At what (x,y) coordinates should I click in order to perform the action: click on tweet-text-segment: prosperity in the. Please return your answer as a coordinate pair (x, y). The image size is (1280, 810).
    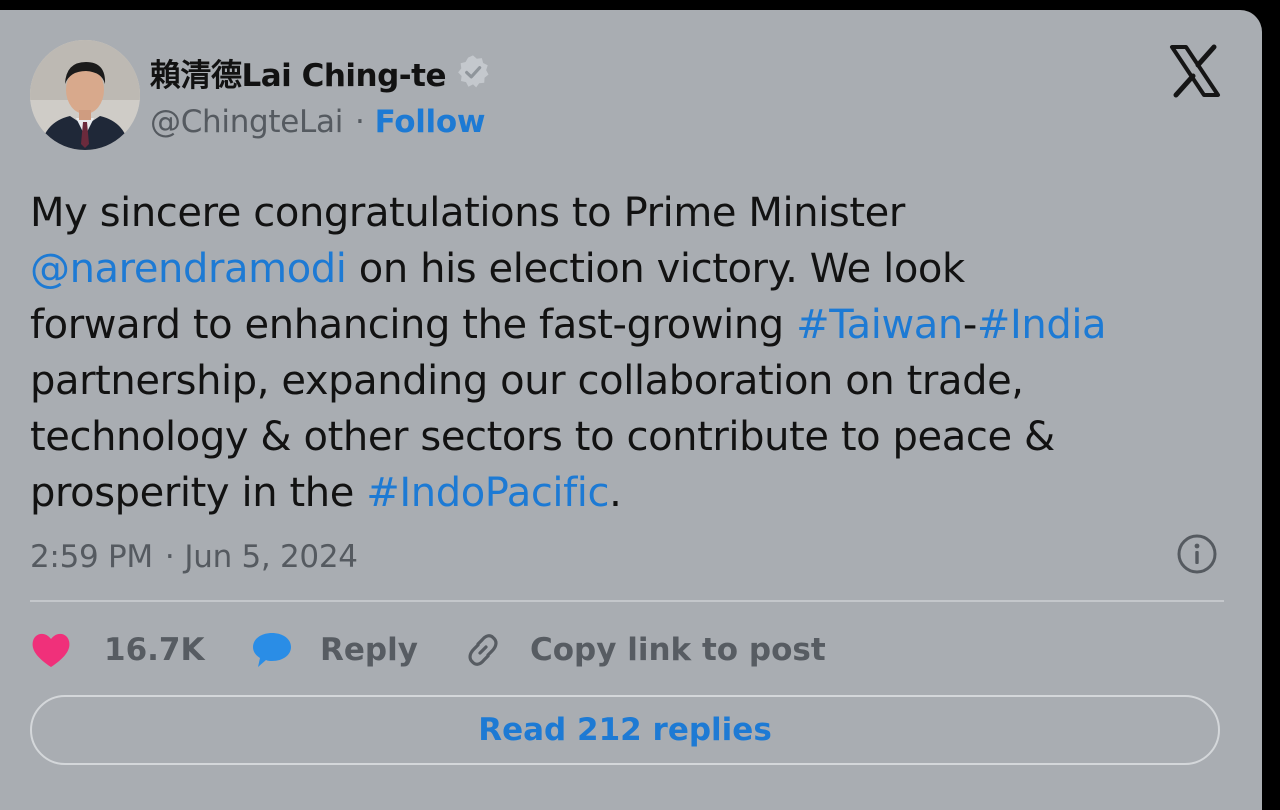
    Looking at the image, I should click on (198, 493).